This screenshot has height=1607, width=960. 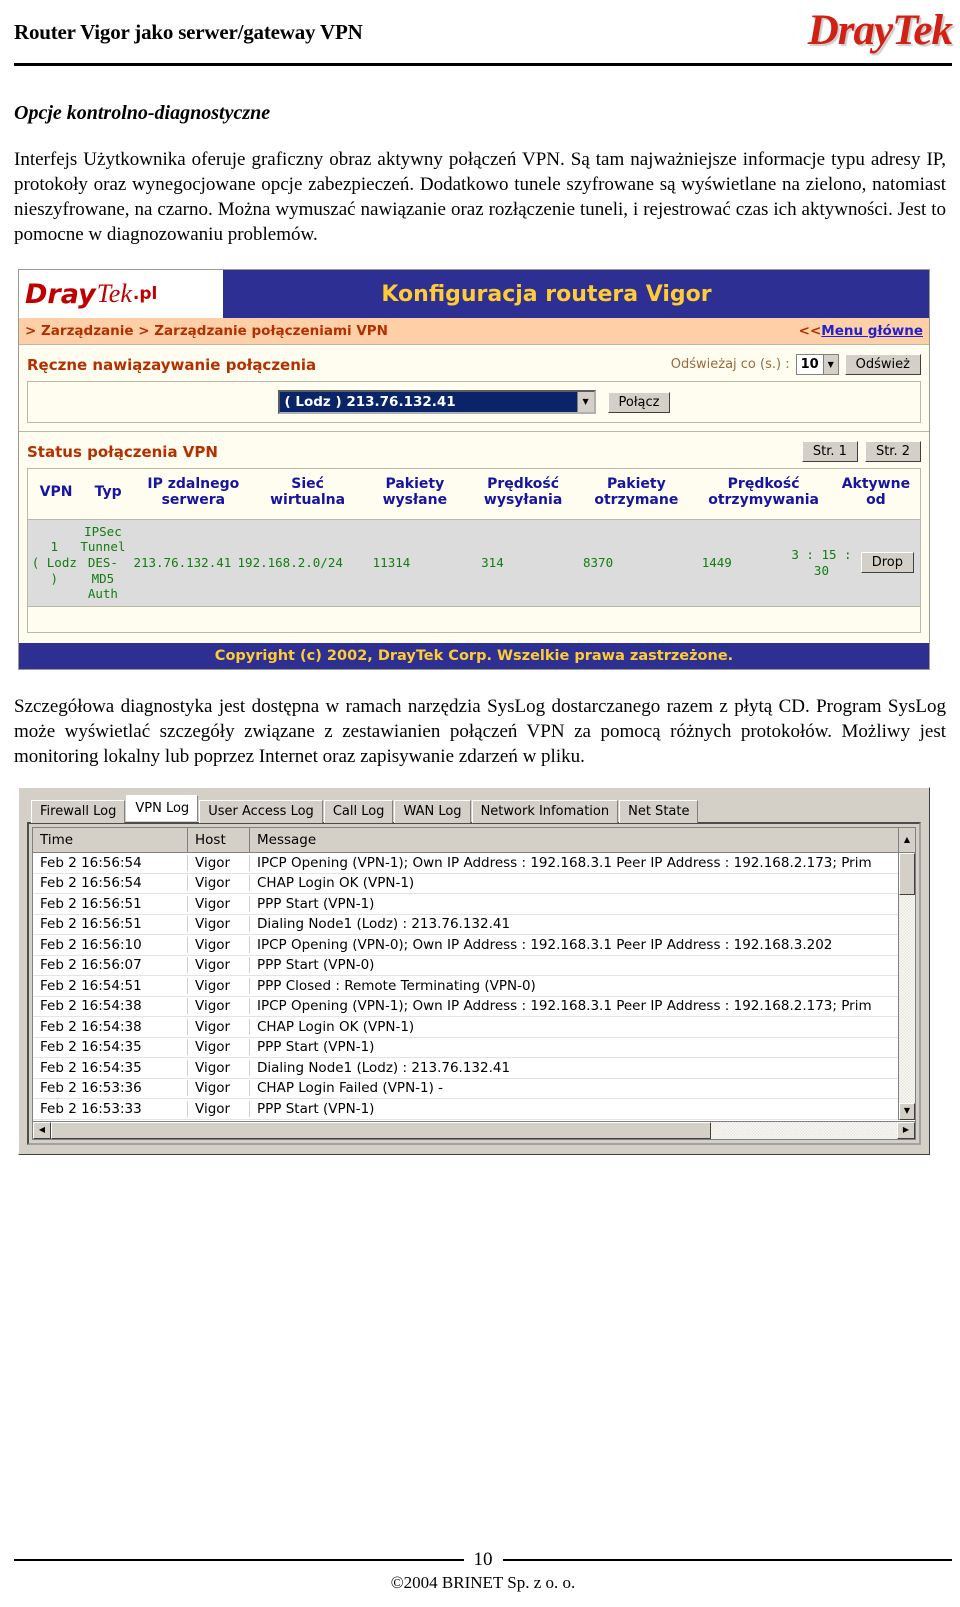 I want to click on tab-vpn-log: VPN Log, so click(x=162, y=808).